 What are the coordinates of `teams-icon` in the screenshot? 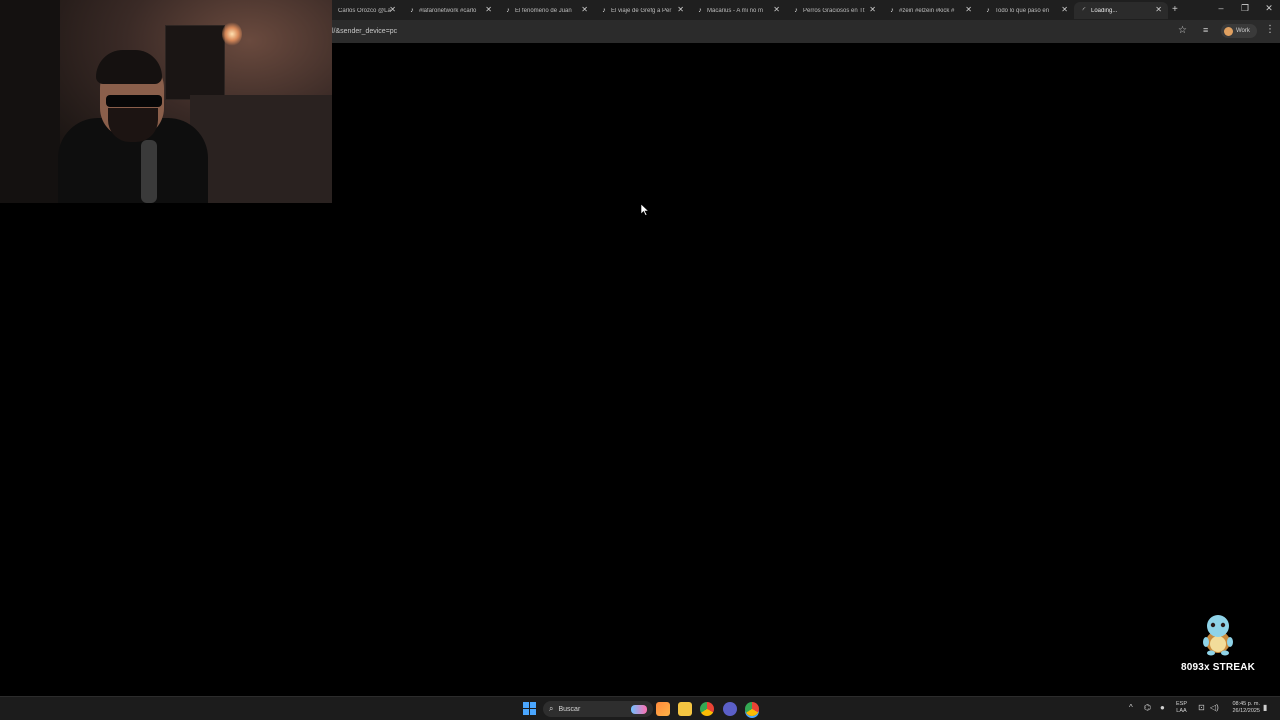 It's located at (730, 709).